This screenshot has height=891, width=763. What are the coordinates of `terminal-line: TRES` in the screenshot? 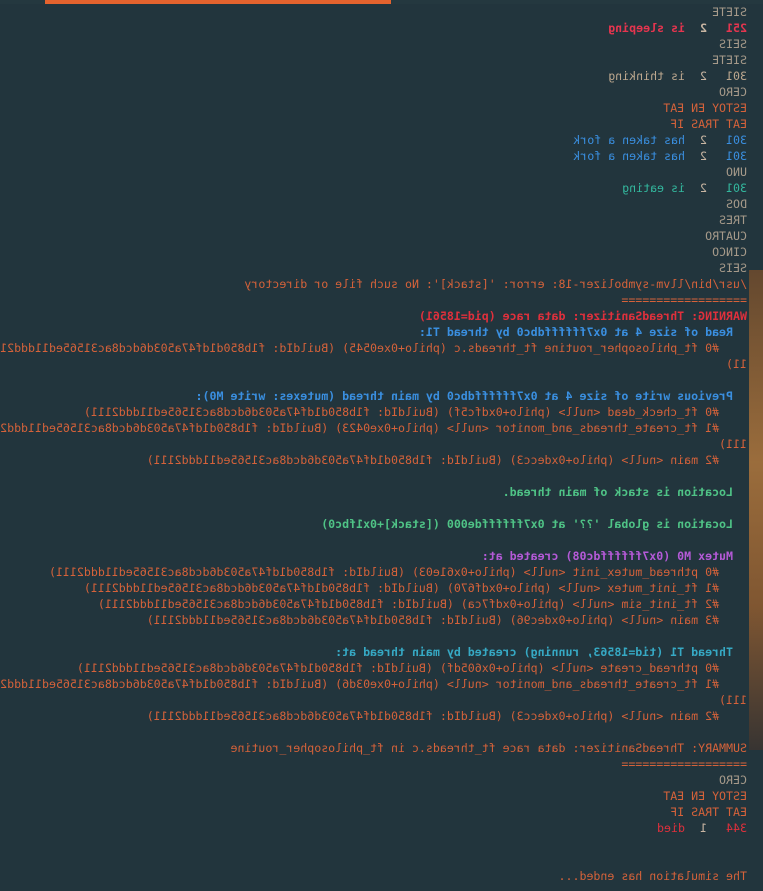 It's located at (733, 220).